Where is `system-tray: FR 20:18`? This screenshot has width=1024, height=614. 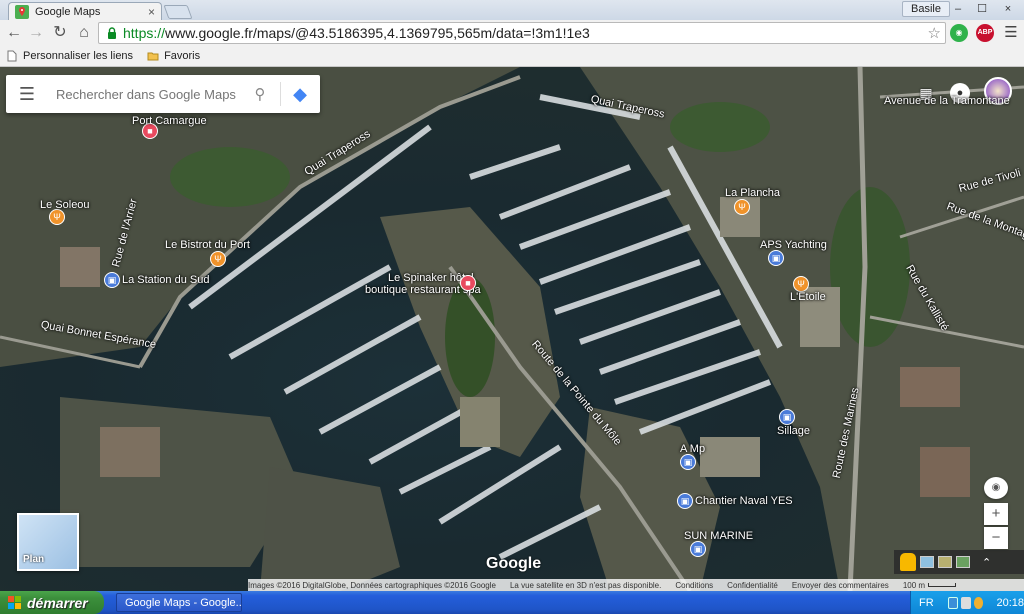
system-tray: FR 20:18 is located at coordinates (967, 602).